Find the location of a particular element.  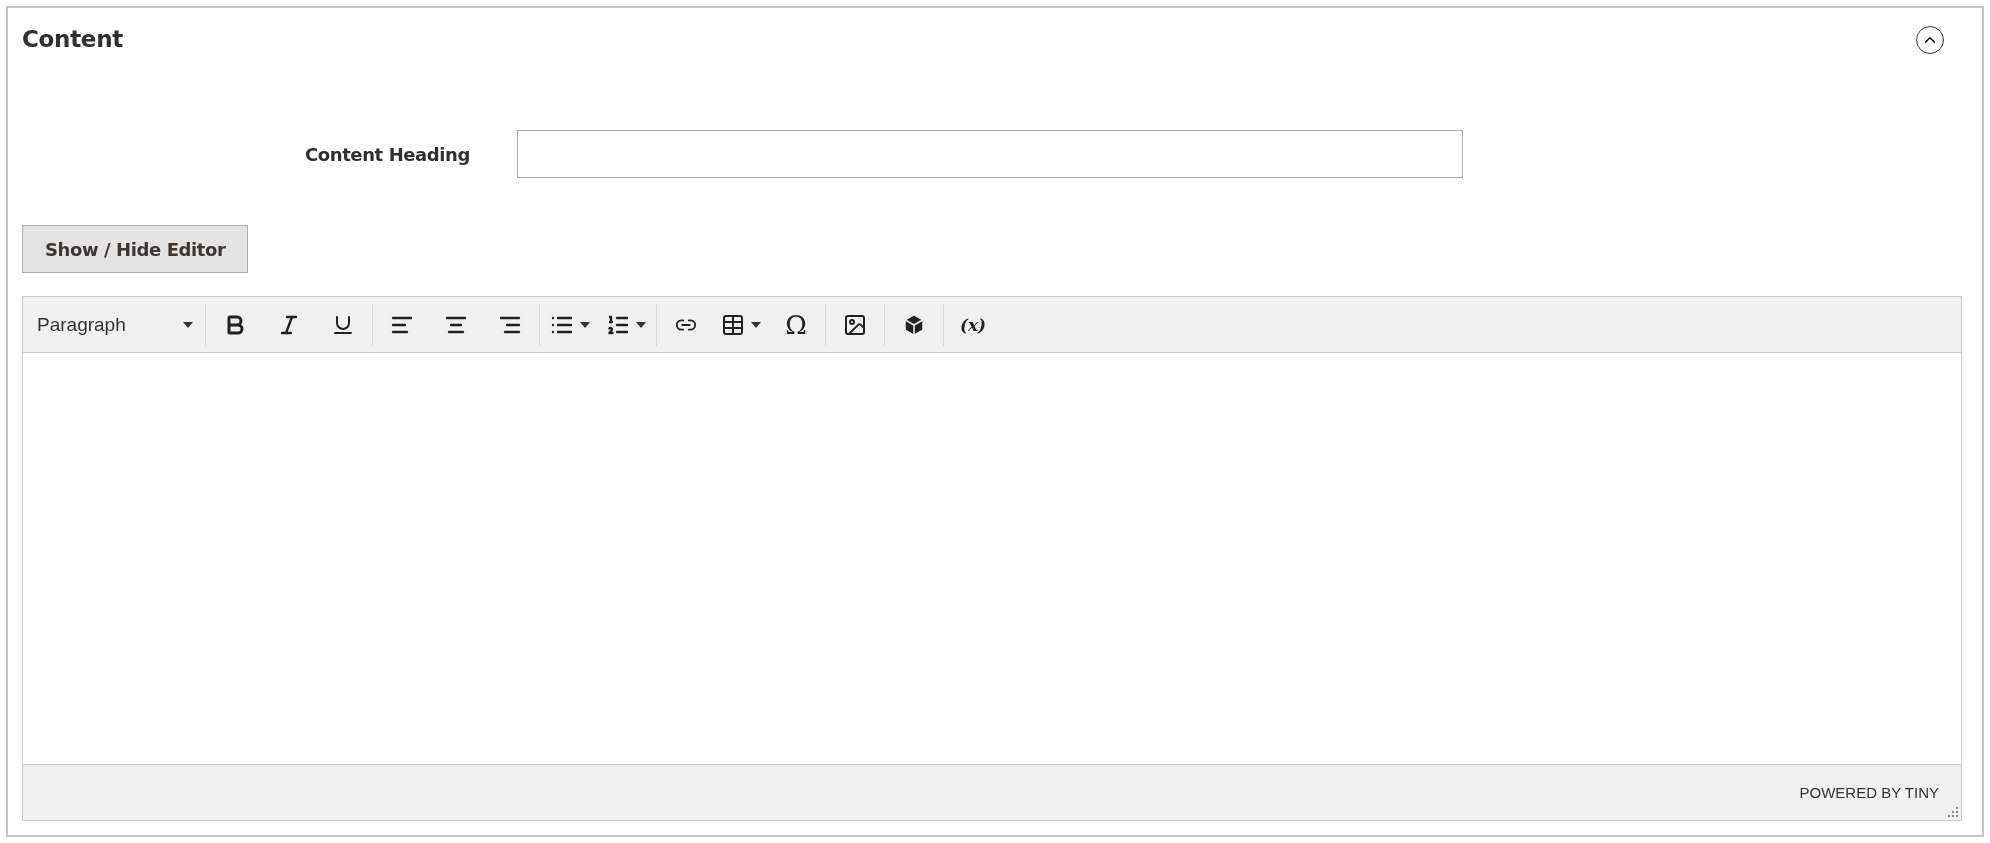

cube-icon is located at coordinates (914, 324).